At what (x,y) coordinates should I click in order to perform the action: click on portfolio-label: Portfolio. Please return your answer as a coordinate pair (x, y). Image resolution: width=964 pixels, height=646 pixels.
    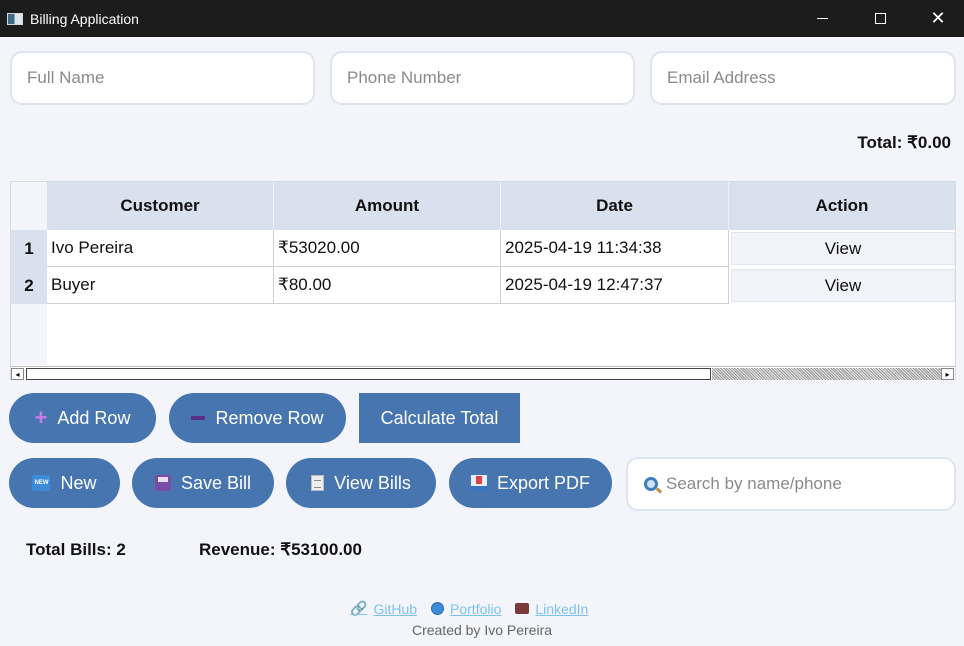
    Looking at the image, I should click on (476, 608).